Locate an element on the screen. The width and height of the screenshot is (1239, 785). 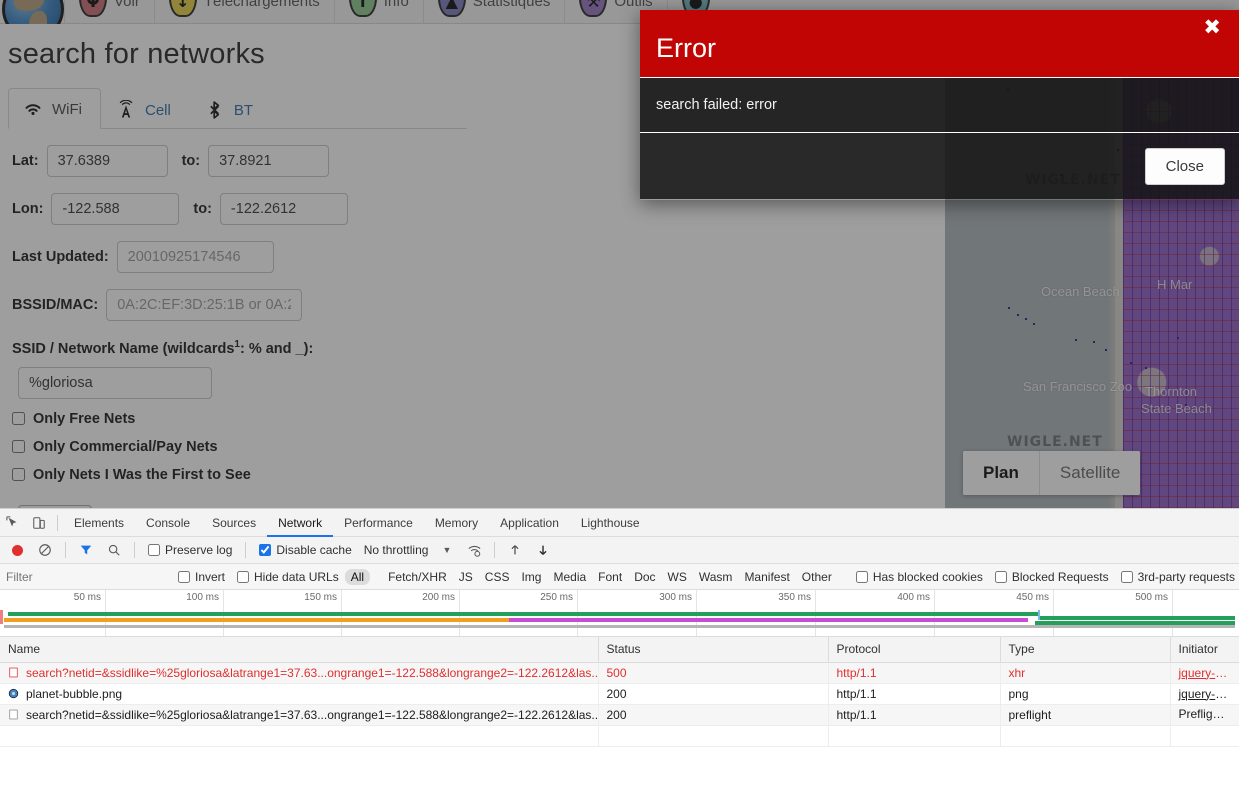
filter-type-font: Font is located at coordinates (610, 577).